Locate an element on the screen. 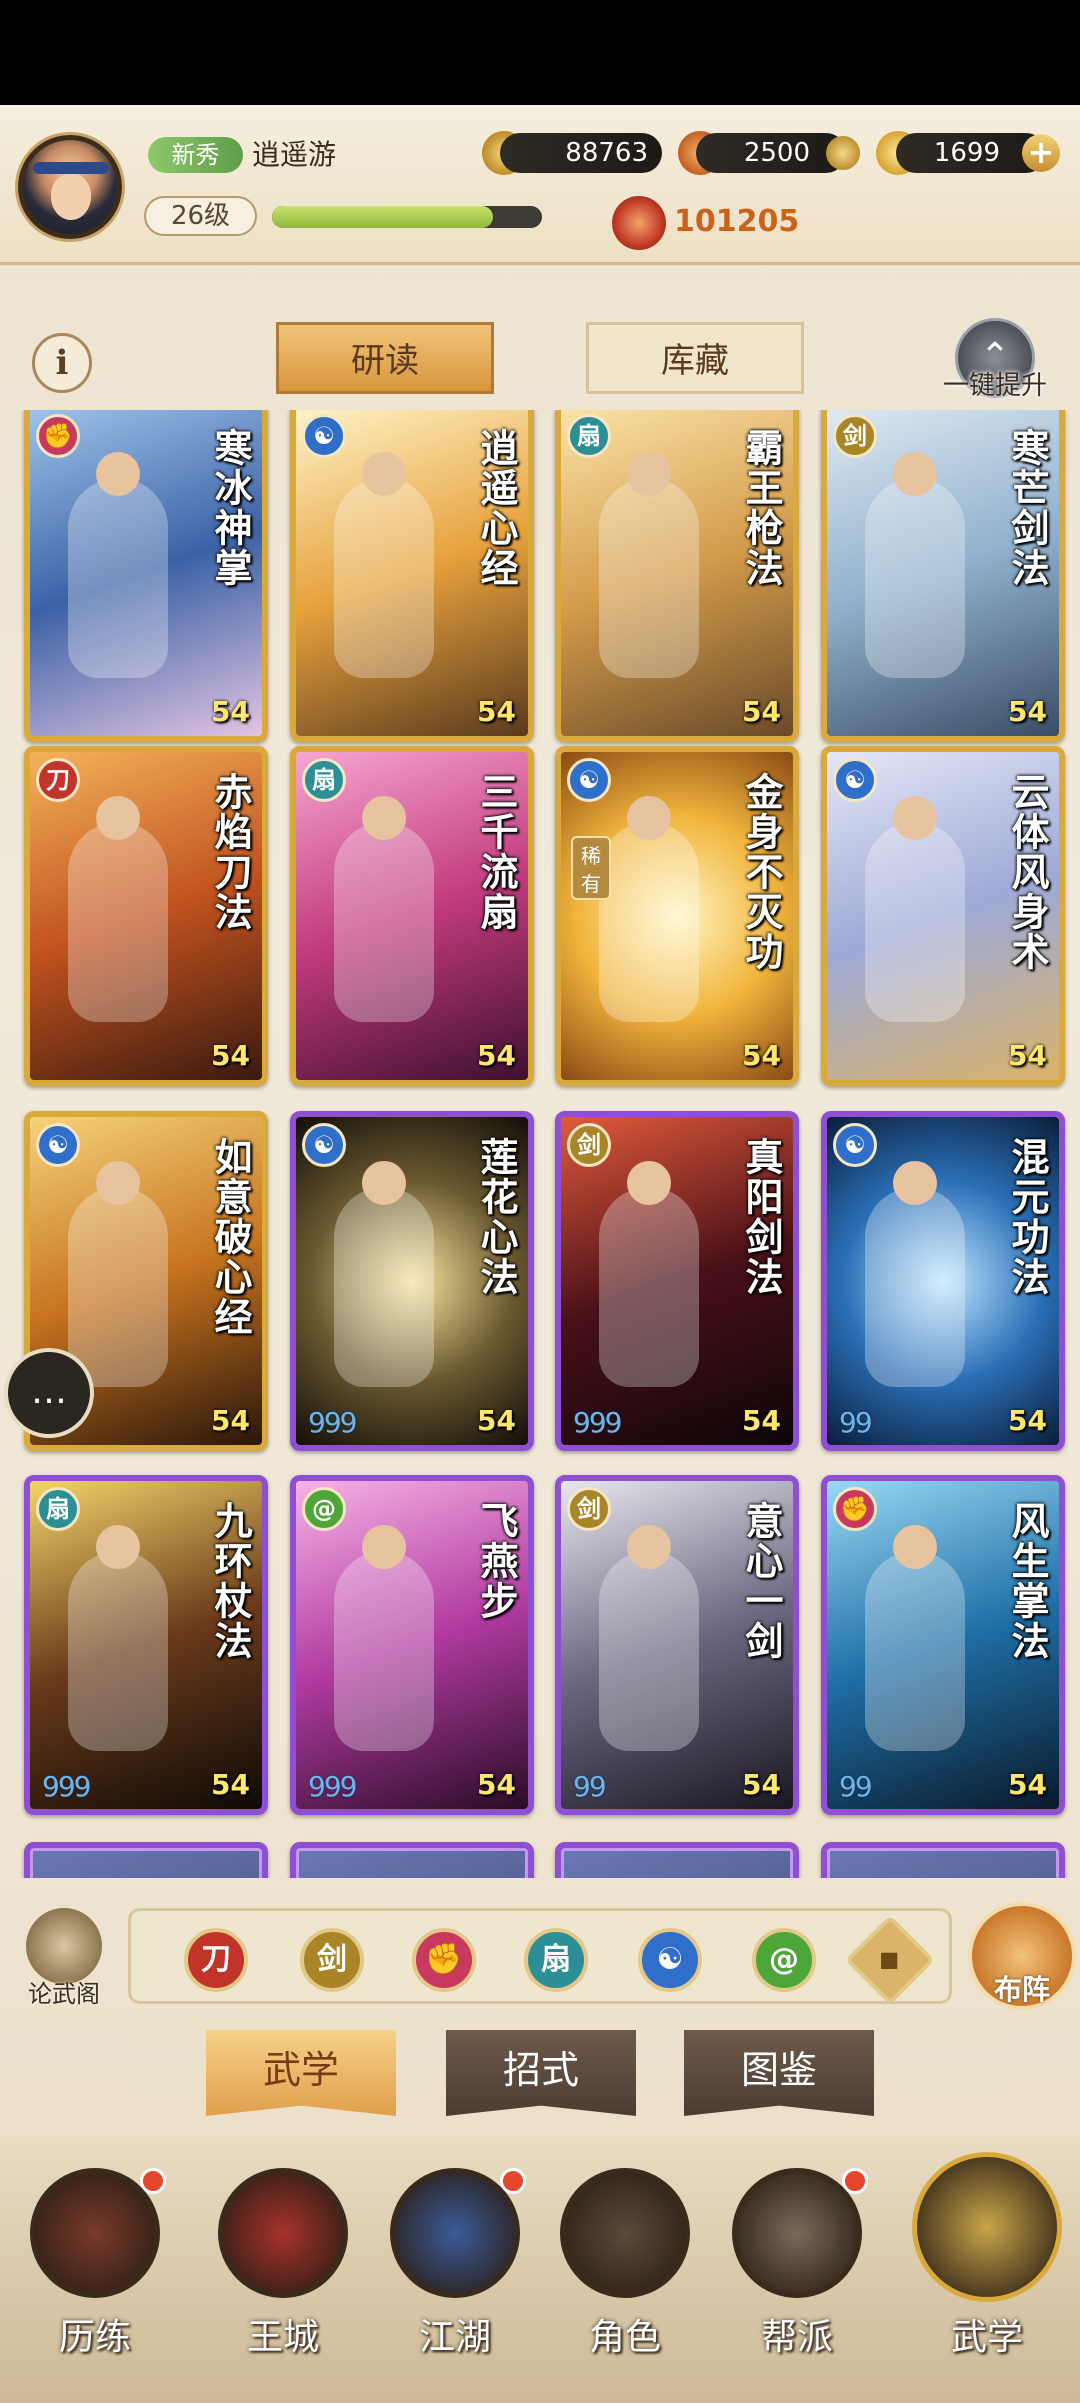 Image resolution: width=1080 pixels, height=2403 pixels. skill-card: 剑 意心一剑 99 54 is located at coordinates (677, 1645).